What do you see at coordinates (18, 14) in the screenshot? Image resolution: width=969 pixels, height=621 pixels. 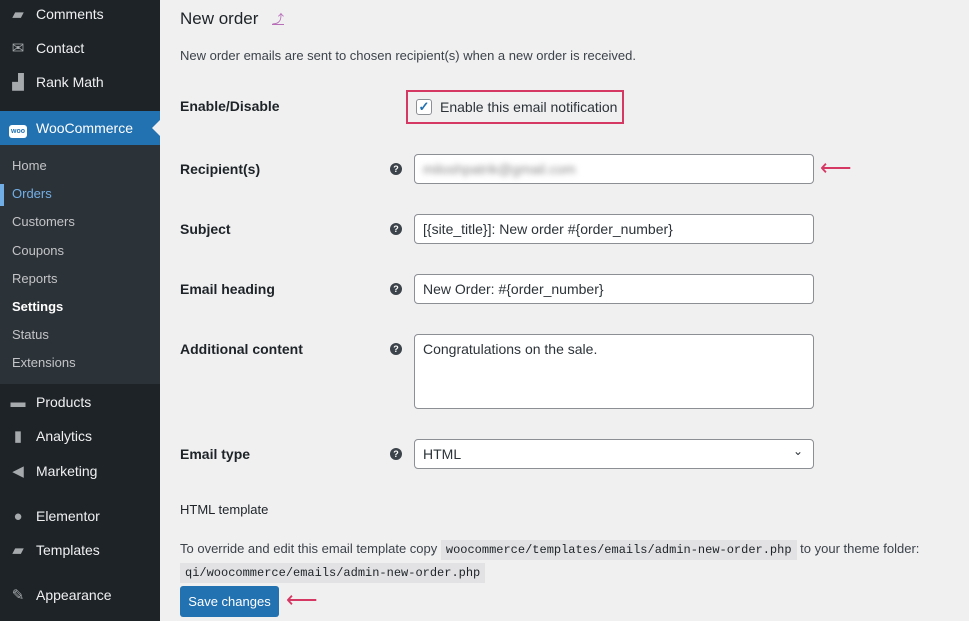 I see `comment-icon: ▰` at bounding box center [18, 14].